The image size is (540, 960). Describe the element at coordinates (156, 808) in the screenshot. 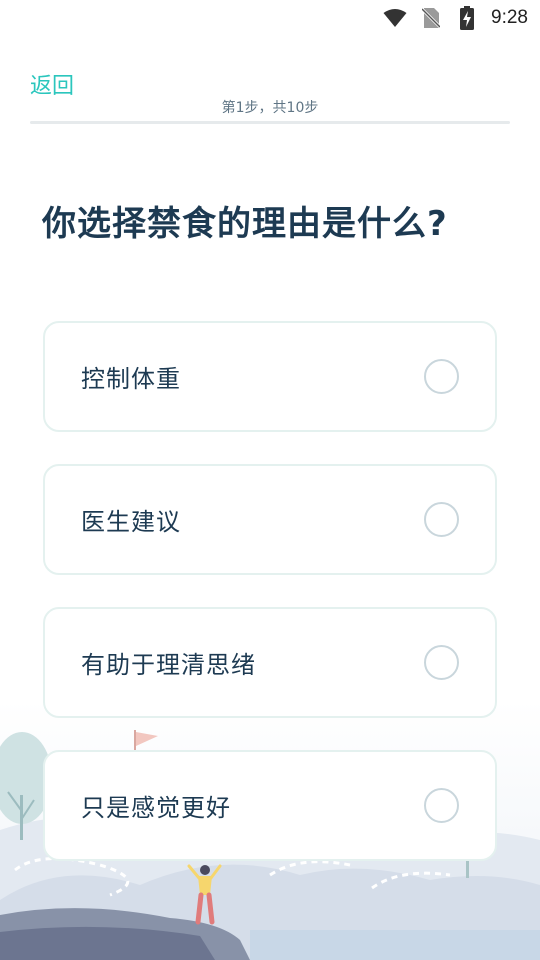

I see `option-label: 只是感觉更好` at that location.